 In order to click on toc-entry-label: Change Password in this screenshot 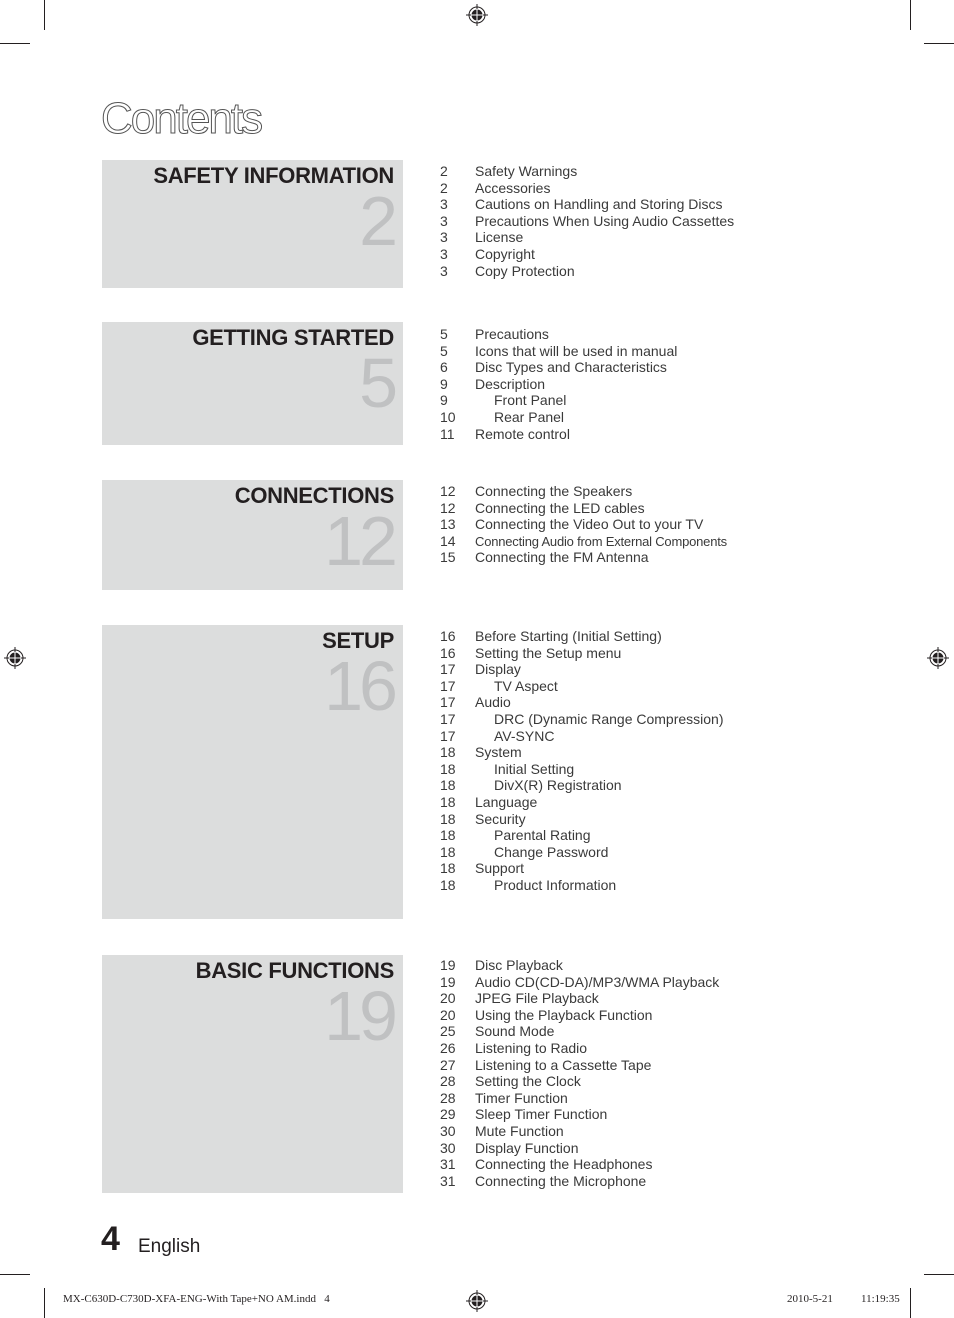, I will do `click(551, 851)`.